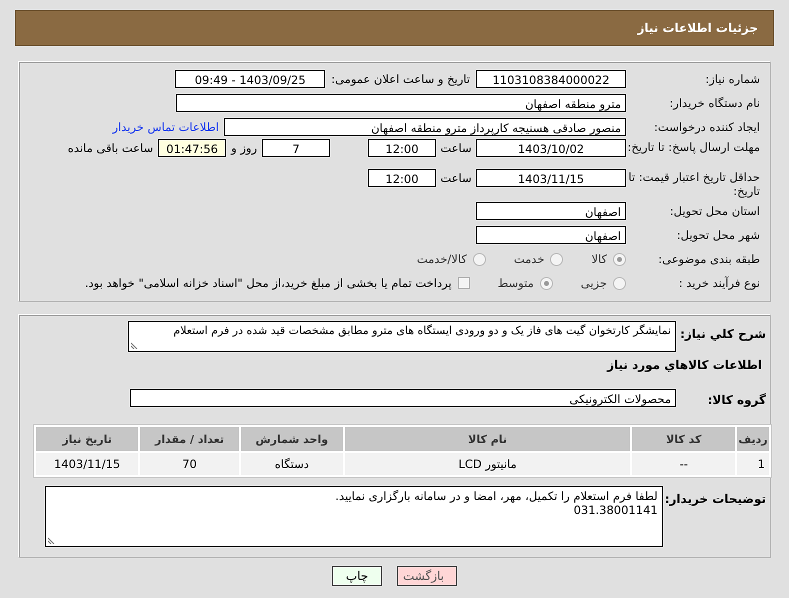  I want to click on column-header: نام کالا, so click(487, 439).